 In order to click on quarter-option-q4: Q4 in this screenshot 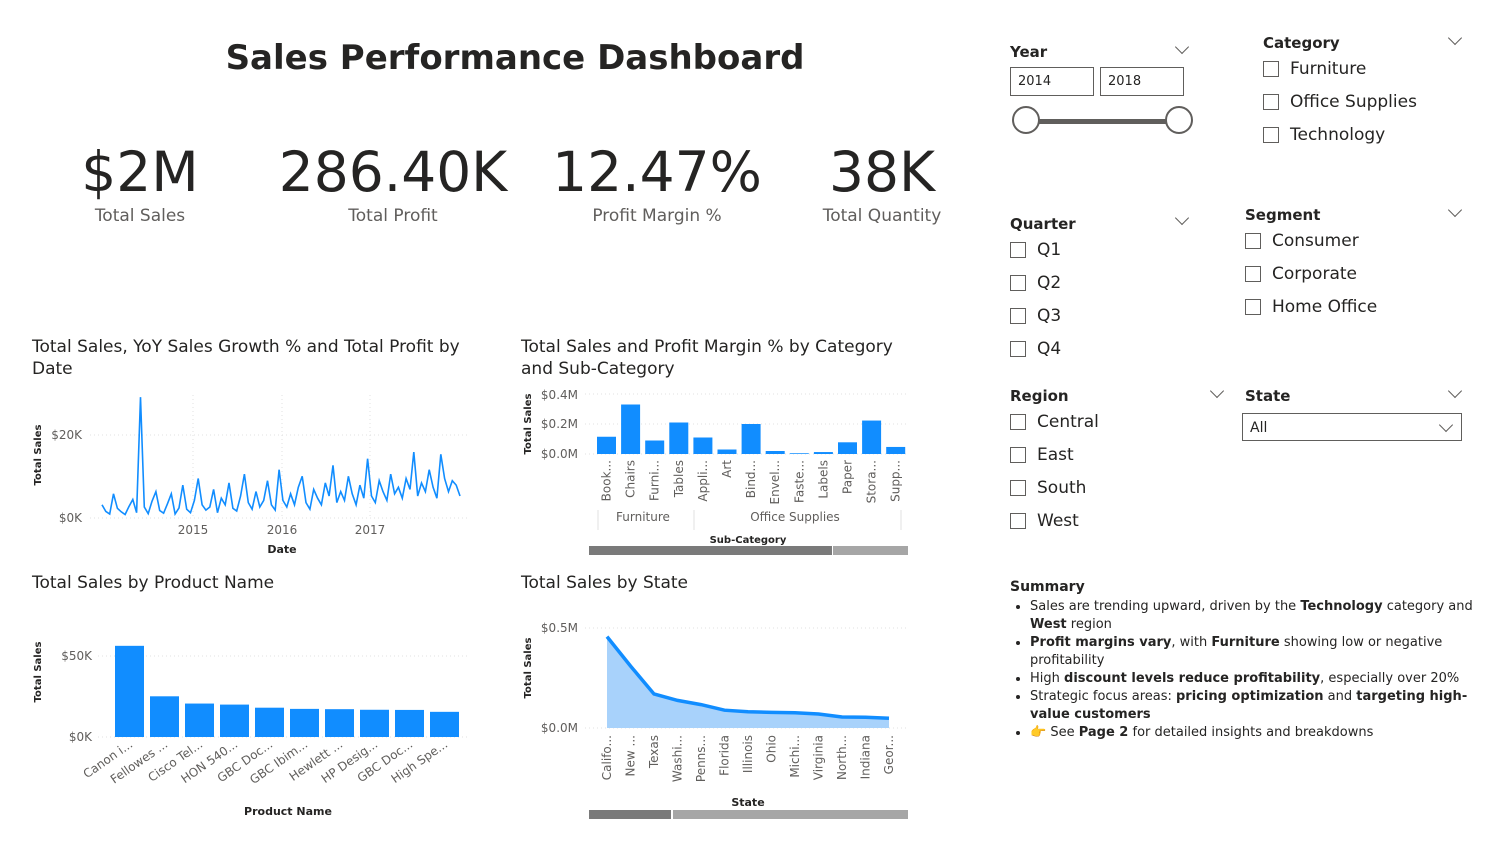, I will do `click(1035, 349)`.